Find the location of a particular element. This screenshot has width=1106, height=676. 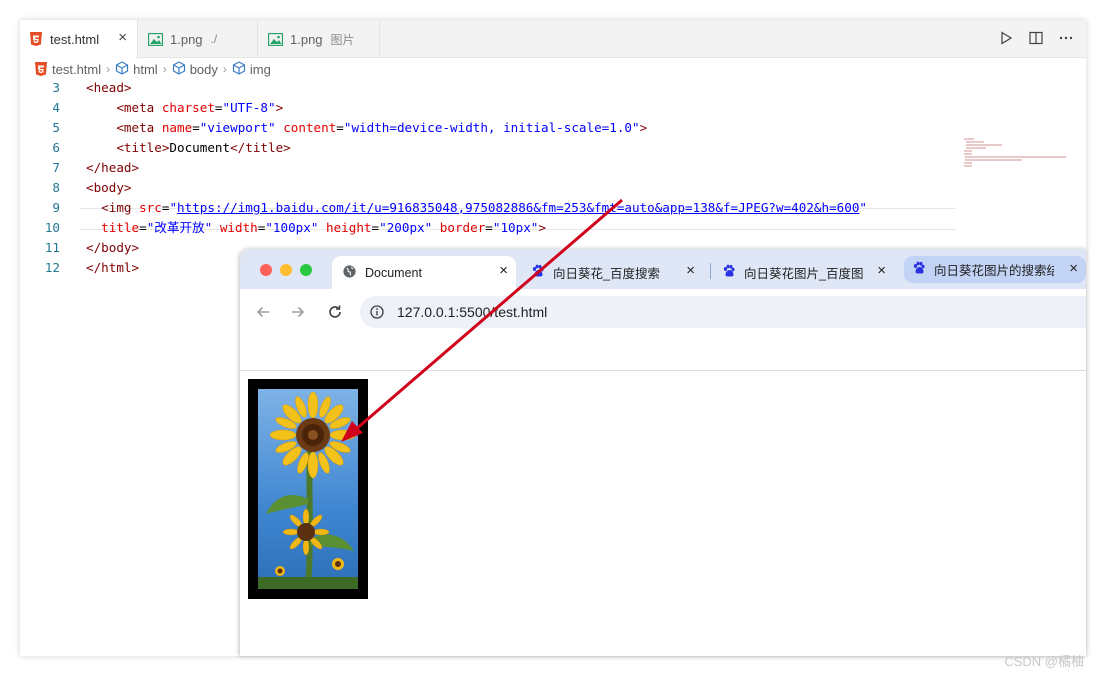

sunflower-image is located at coordinates (308, 489).